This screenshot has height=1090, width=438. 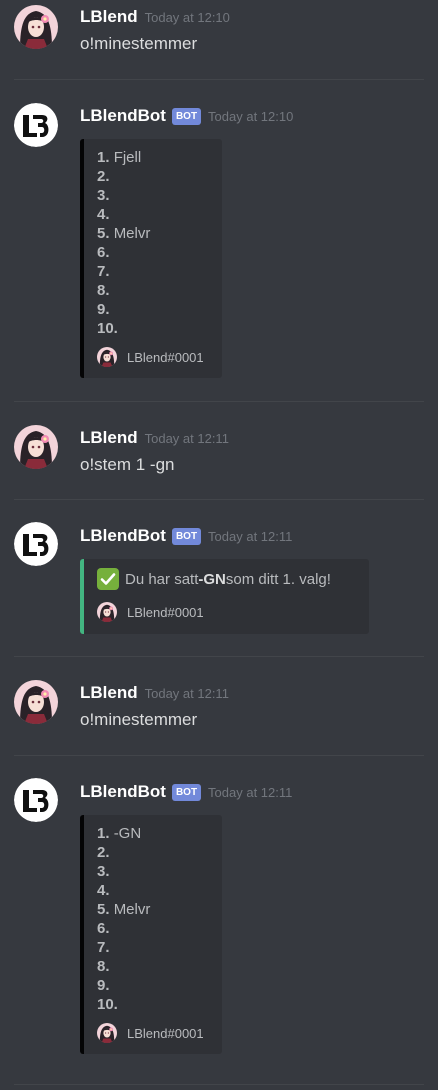 I want to click on lb-logo-icon, so click(x=36, y=544).